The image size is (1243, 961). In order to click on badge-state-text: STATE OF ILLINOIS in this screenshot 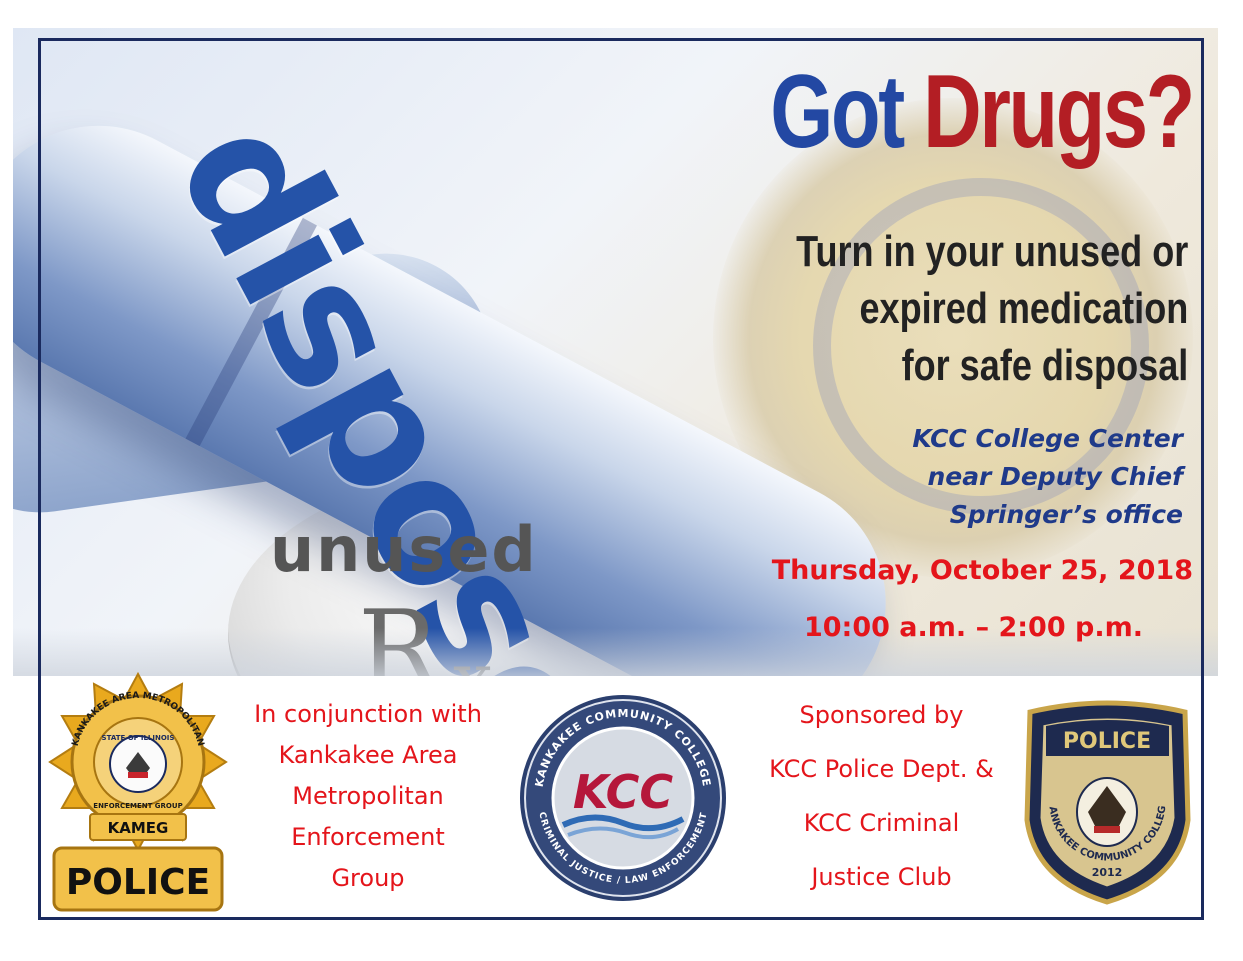, I will do `click(138, 738)`.